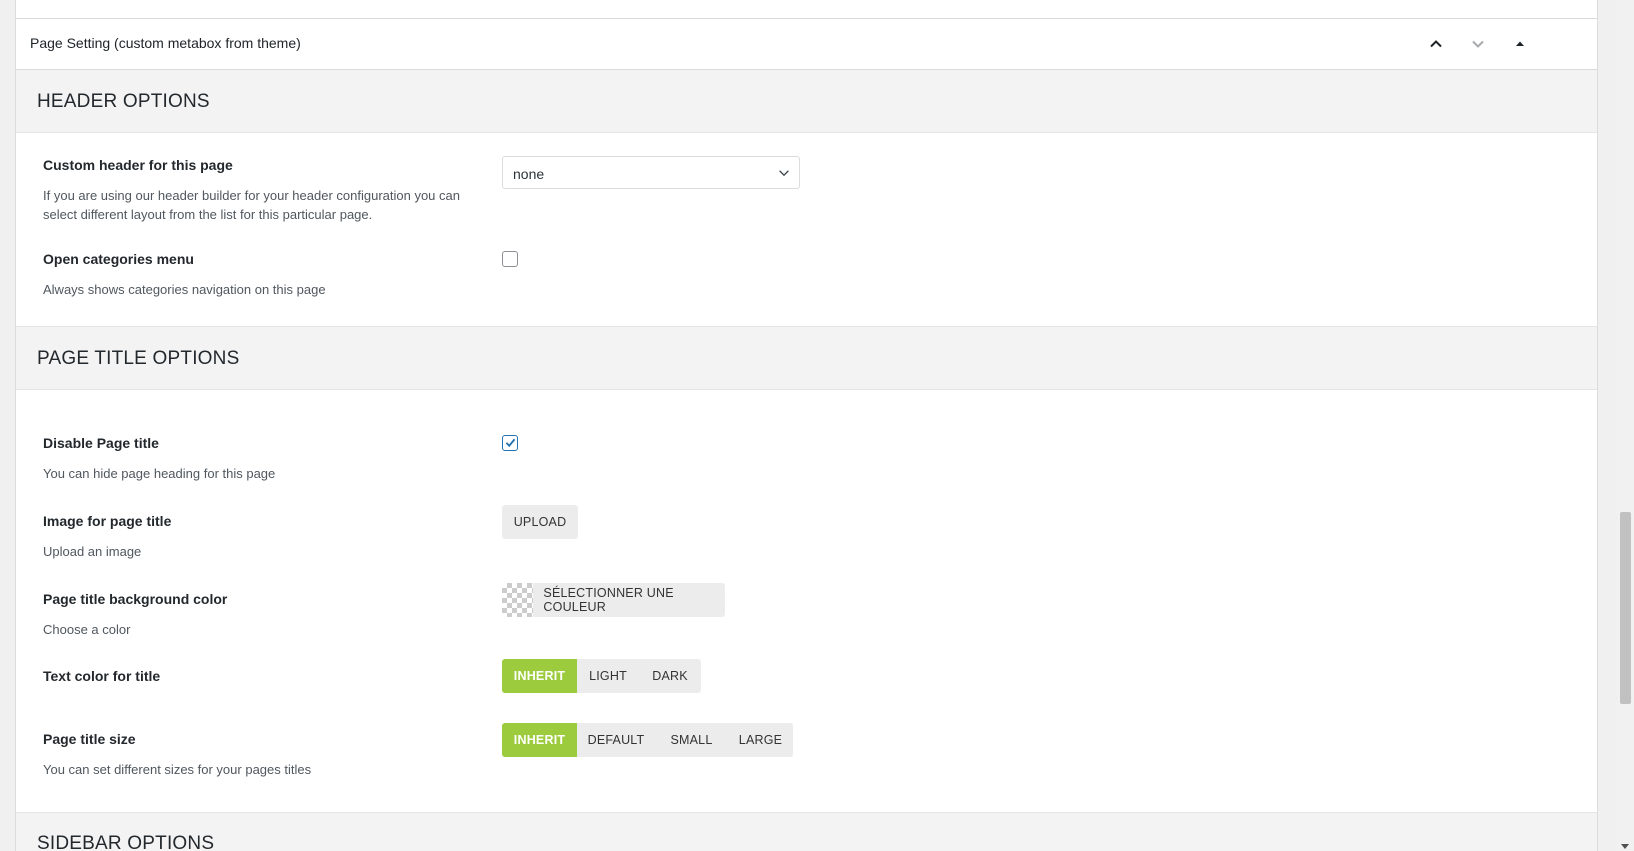  What do you see at coordinates (670, 676) in the screenshot?
I see `text-color-option-dark: DARK` at bounding box center [670, 676].